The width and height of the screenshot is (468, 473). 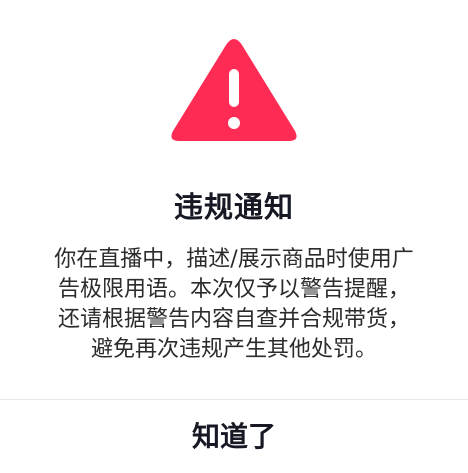 What do you see at coordinates (234, 123) in the screenshot?
I see `exclamation-dot` at bounding box center [234, 123].